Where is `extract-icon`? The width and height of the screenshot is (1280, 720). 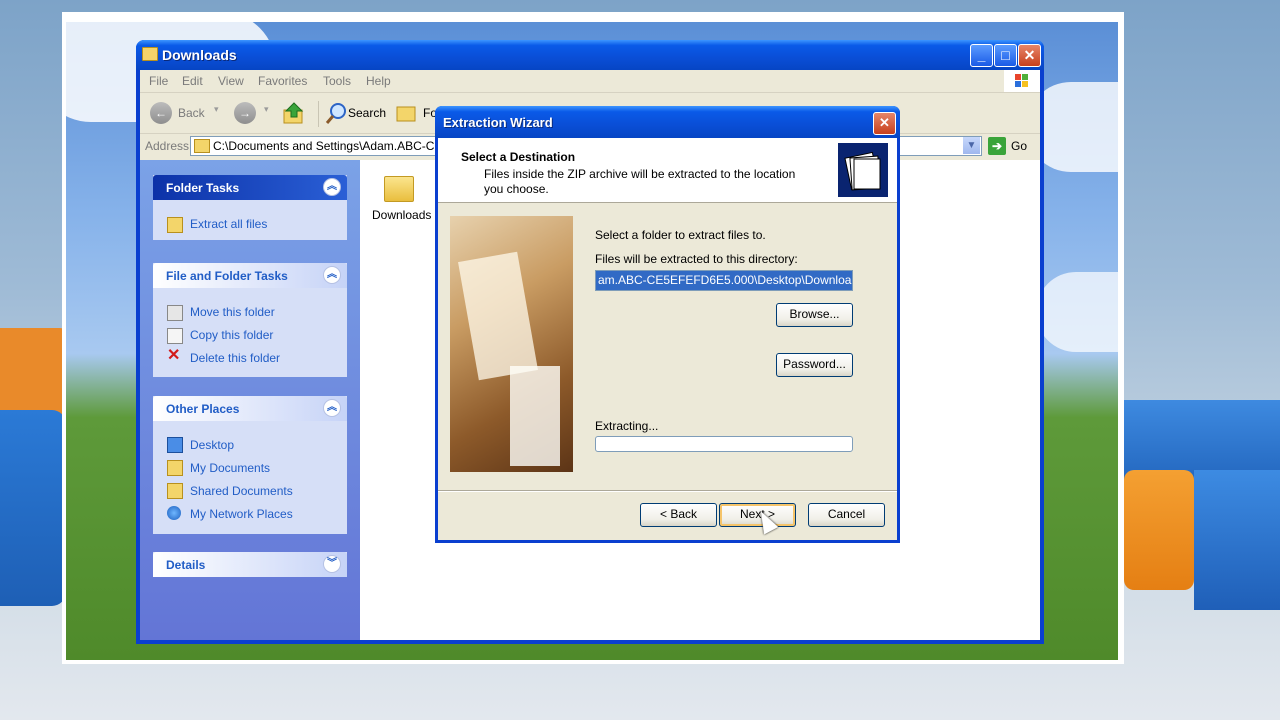
extract-icon is located at coordinates (175, 225).